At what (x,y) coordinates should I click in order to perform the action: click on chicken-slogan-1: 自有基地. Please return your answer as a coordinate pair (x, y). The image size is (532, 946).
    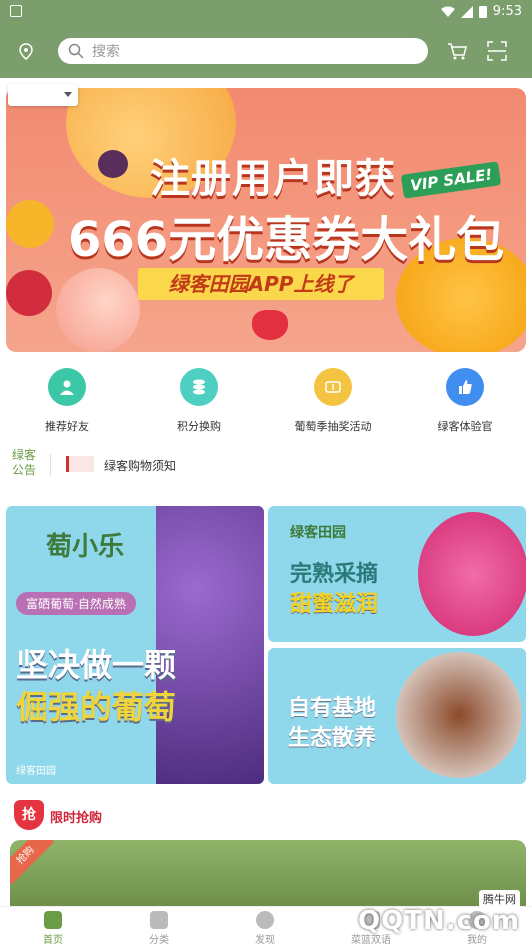
    Looking at the image, I should click on (332, 708).